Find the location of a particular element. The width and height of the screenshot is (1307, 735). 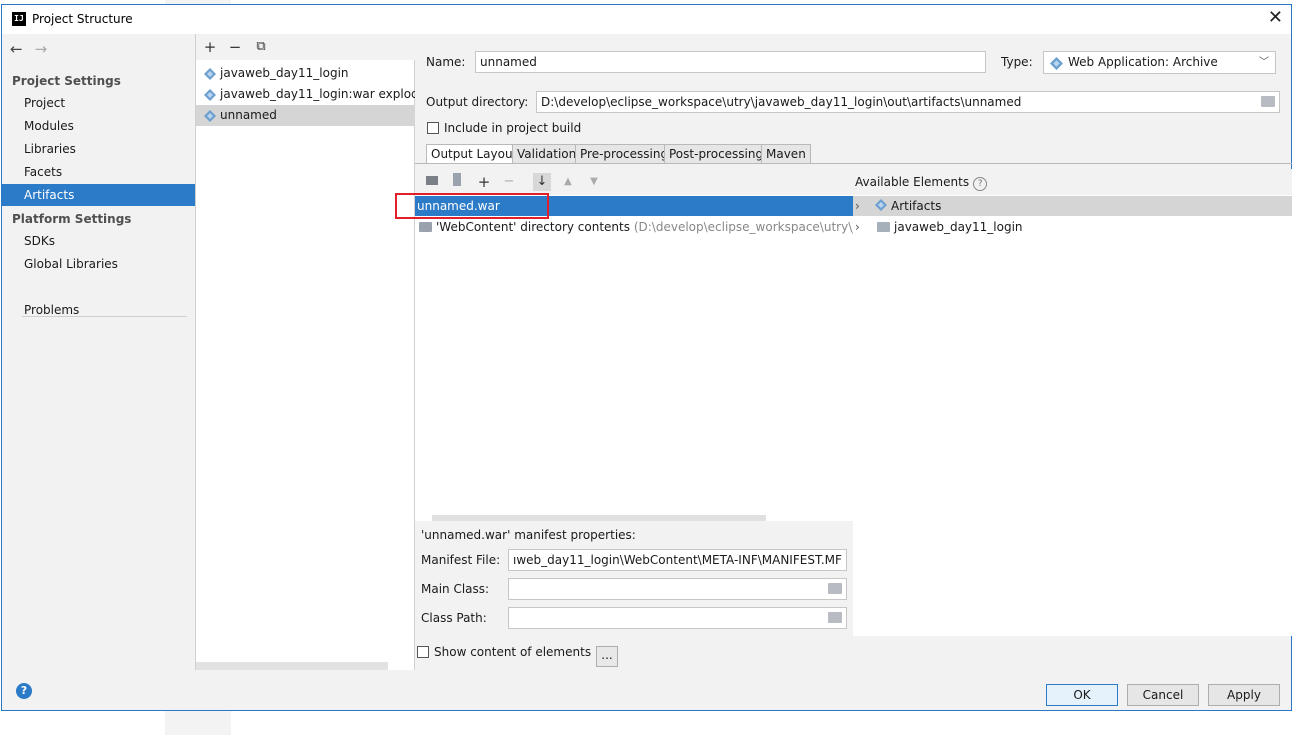

back-arrow-icon: ← is located at coordinates (16, 49).